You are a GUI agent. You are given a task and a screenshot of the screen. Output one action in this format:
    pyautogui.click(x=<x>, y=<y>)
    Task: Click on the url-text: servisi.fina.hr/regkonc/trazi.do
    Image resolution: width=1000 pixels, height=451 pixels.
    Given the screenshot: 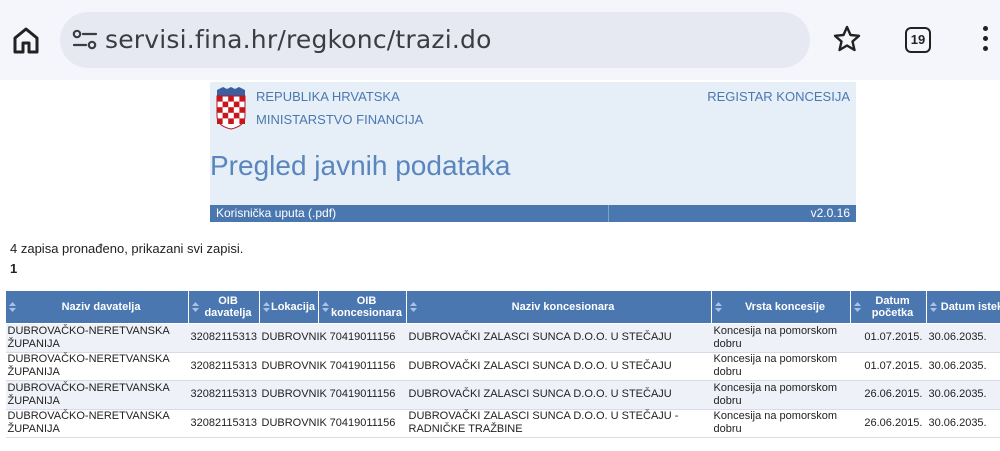 What is the action you would take?
    pyautogui.click(x=298, y=39)
    